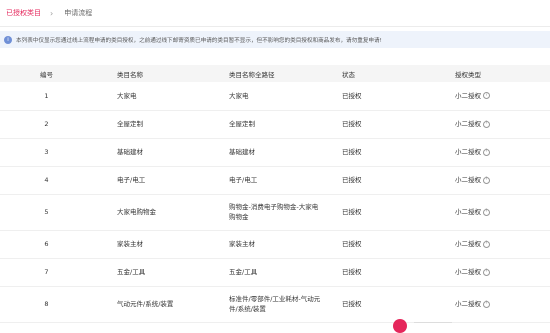 The width and height of the screenshot is (550, 333). What do you see at coordinates (52, 13) in the screenshot?
I see `chevron-right-icon: ›` at bounding box center [52, 13].